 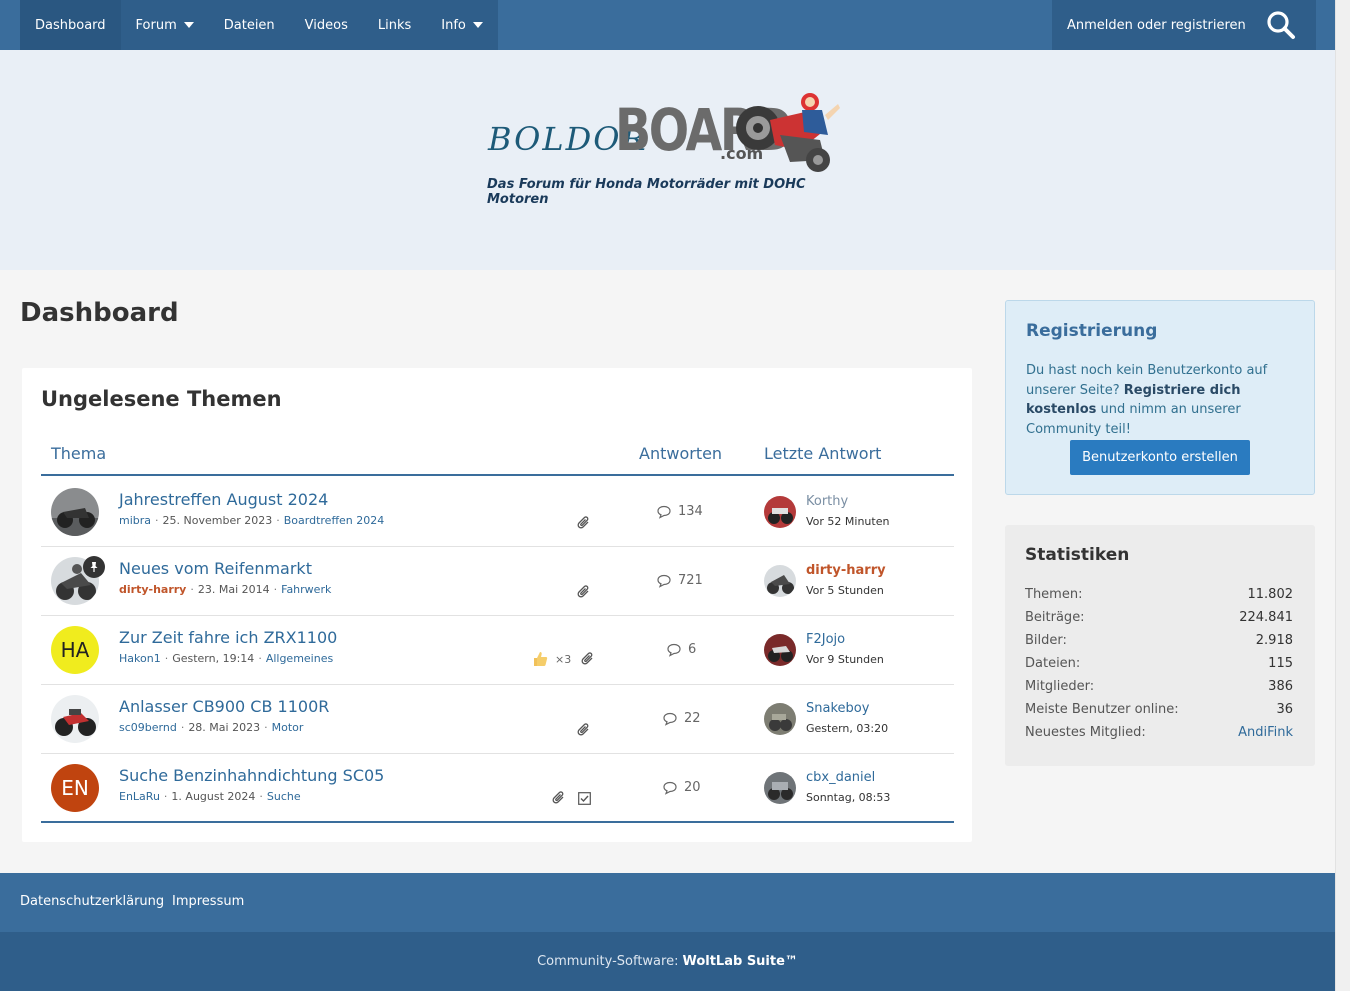 What do you see at coordinates (1060, 686) in the screenshot?
I see `stat-label: Mitglieder:` at bounding box center [1060, 686].